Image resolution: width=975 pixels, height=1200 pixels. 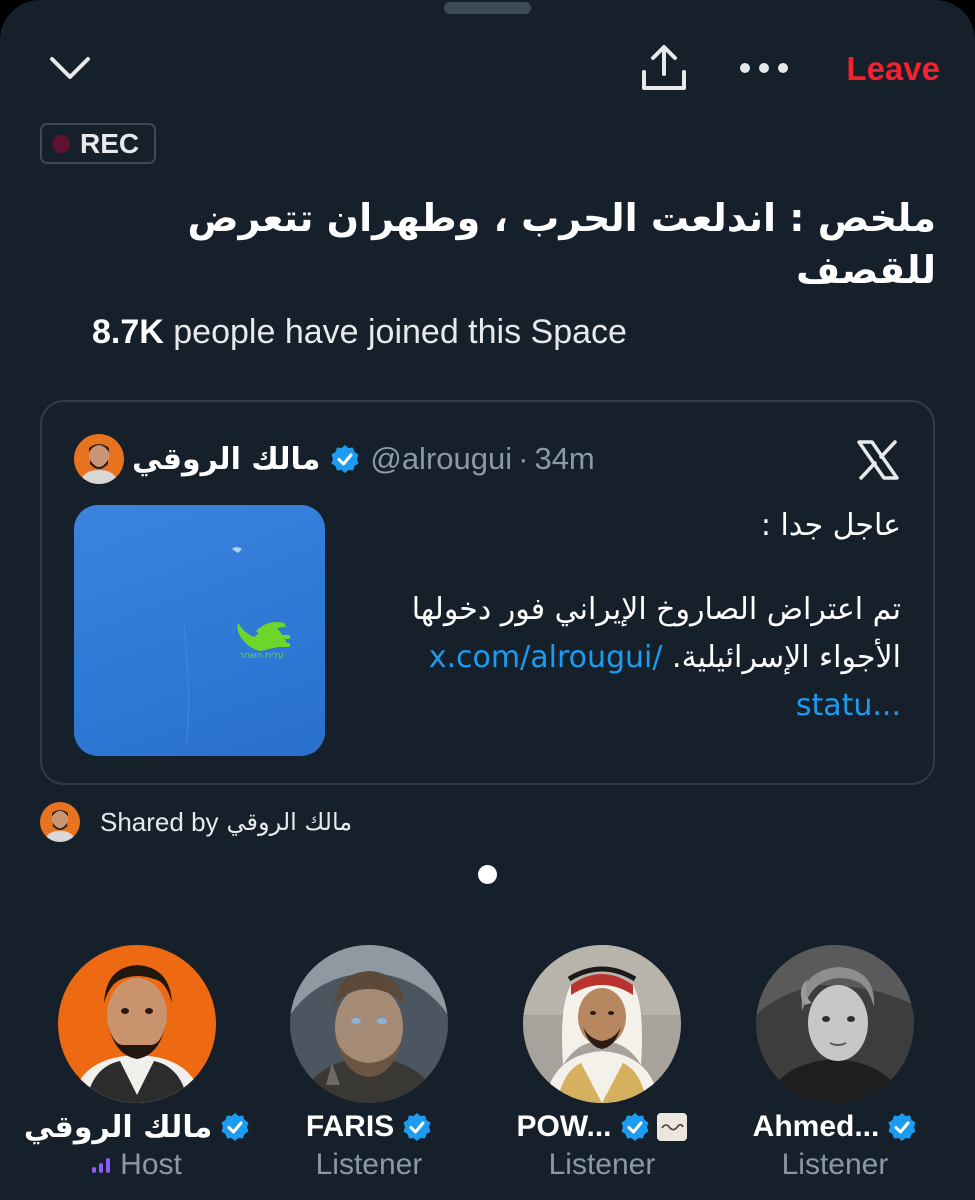 I want to click on collapse-button, so click(x=70, y=68).